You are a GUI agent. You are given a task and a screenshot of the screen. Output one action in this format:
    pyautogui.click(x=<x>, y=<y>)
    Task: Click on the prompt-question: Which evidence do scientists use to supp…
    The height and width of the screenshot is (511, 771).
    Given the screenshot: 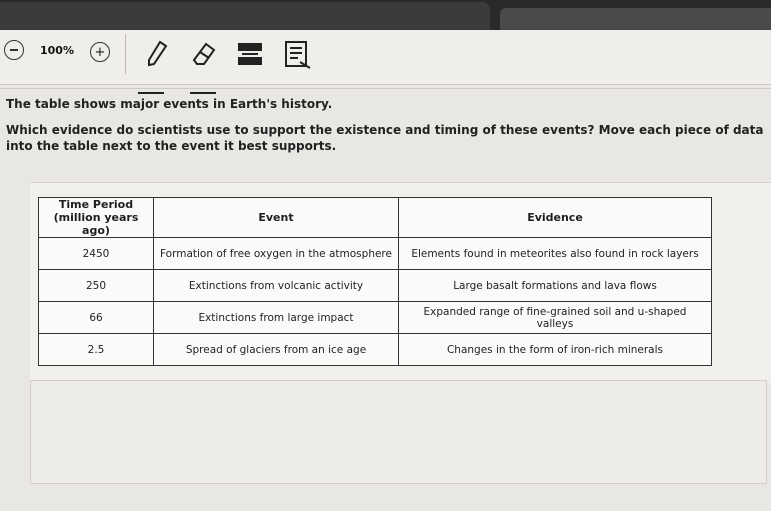 What is the action you would take?
    pyautogui.click(x=385, y=138)
    